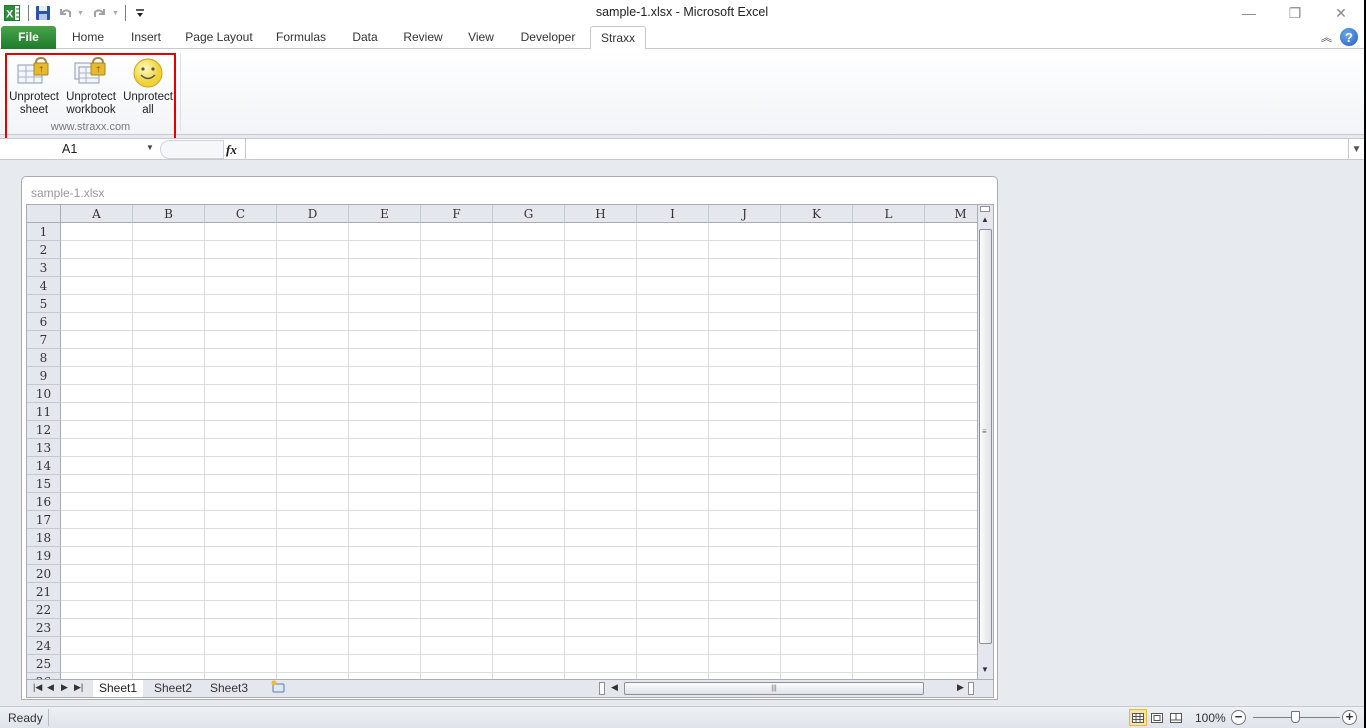 Image resolution: width=1366 pixels, height=728 pixels. I want to click on horizontal-scroll-thumb: |||, so click(774, 688).